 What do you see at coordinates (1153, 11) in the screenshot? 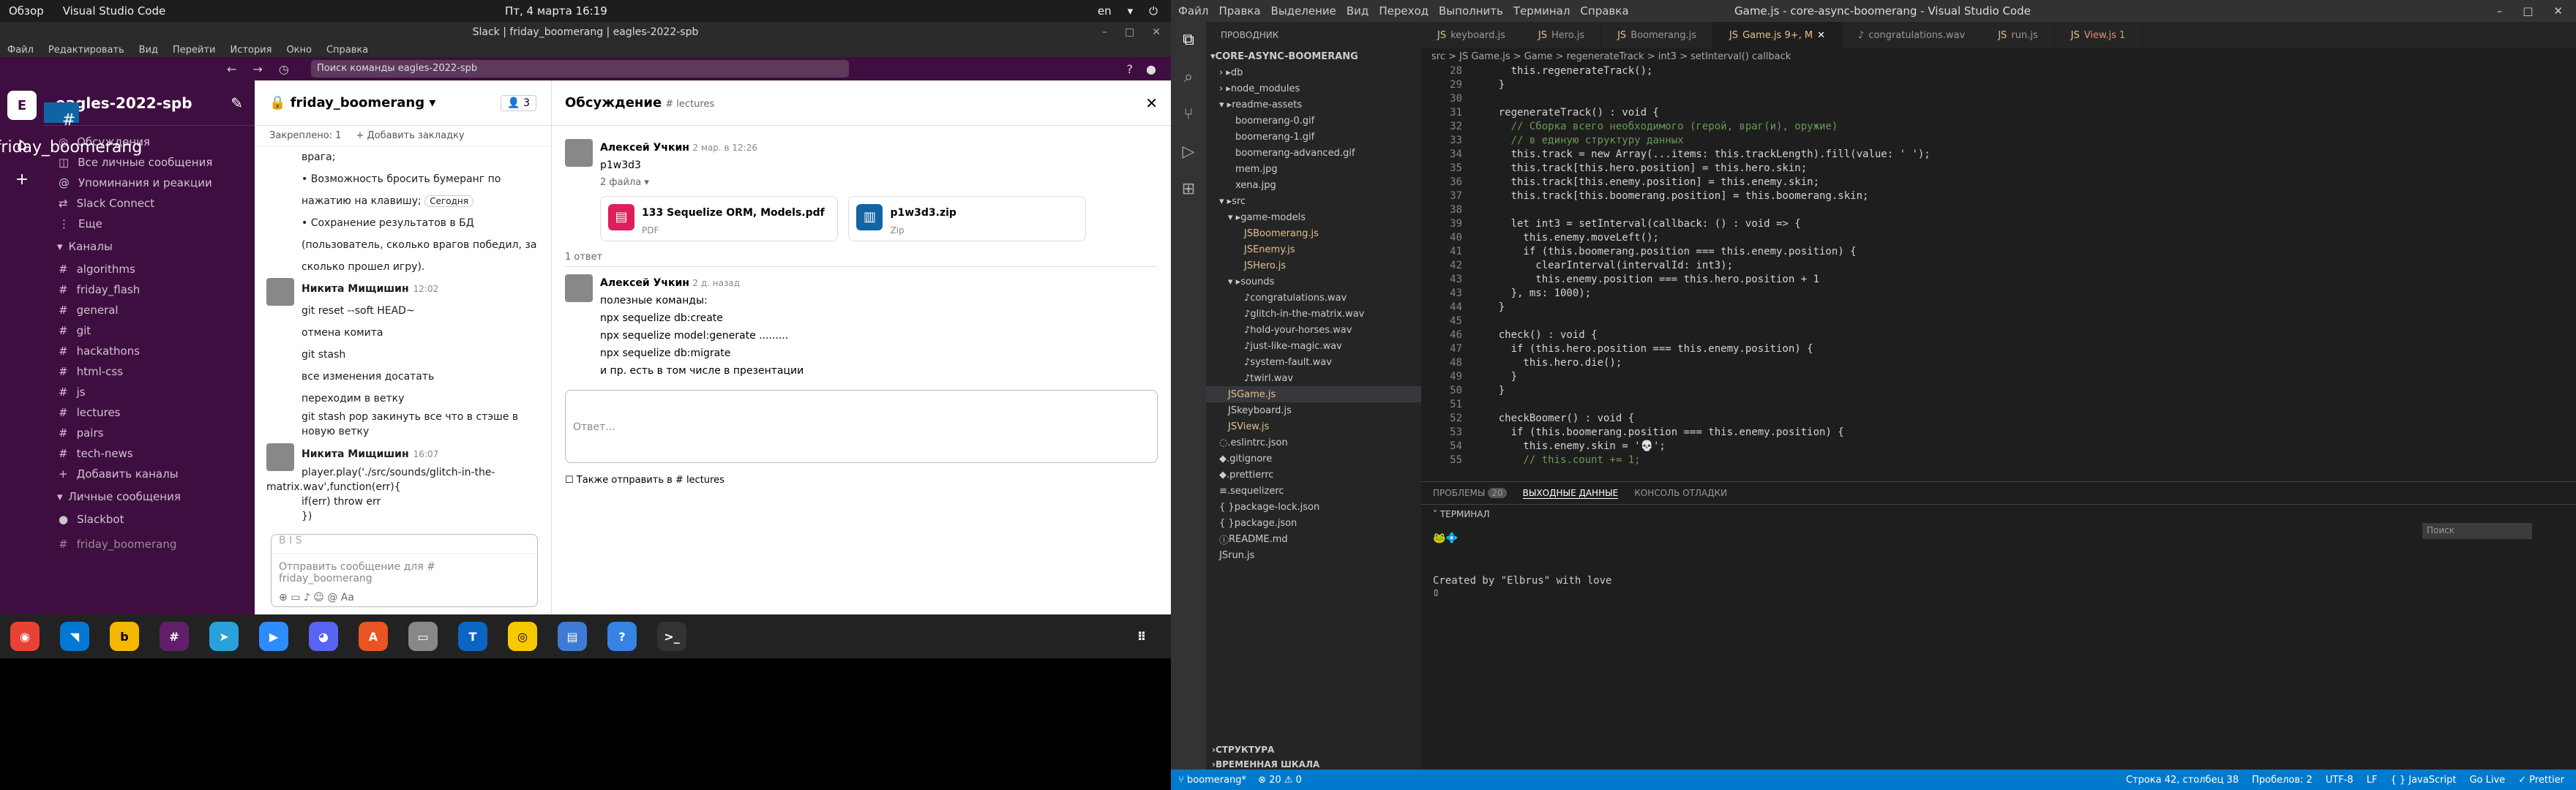
I see `power-icon: ⏻` at bounding box center [1153, 11].